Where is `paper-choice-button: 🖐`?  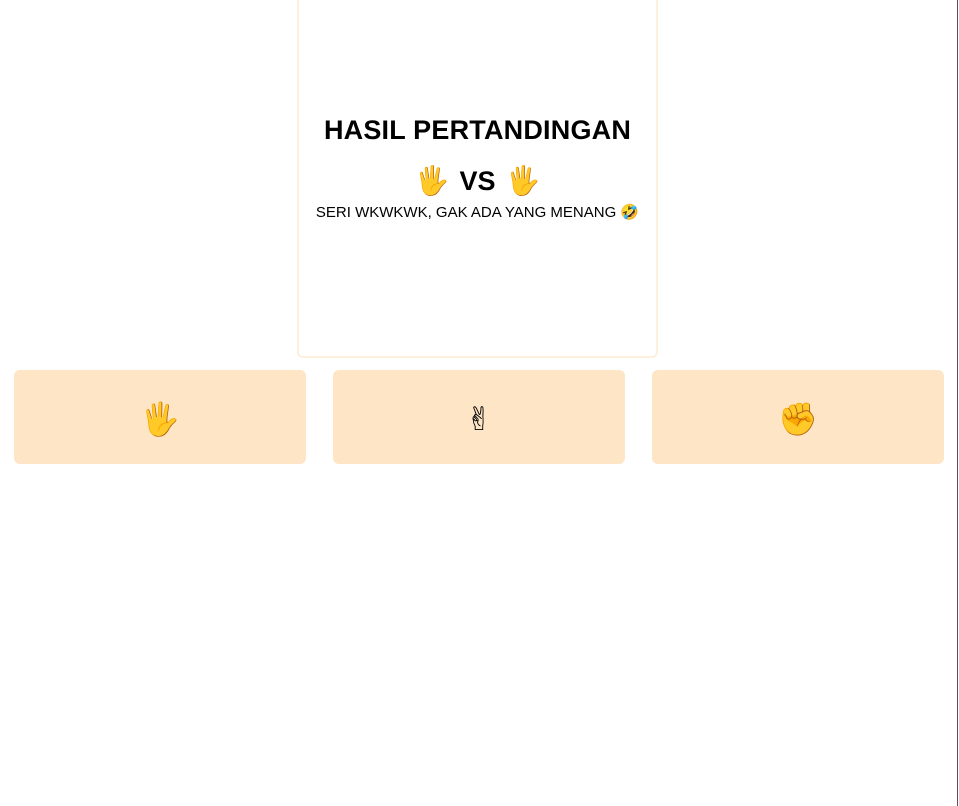 paper-choice-button: 🖐 is located at coordinates (160, 417).